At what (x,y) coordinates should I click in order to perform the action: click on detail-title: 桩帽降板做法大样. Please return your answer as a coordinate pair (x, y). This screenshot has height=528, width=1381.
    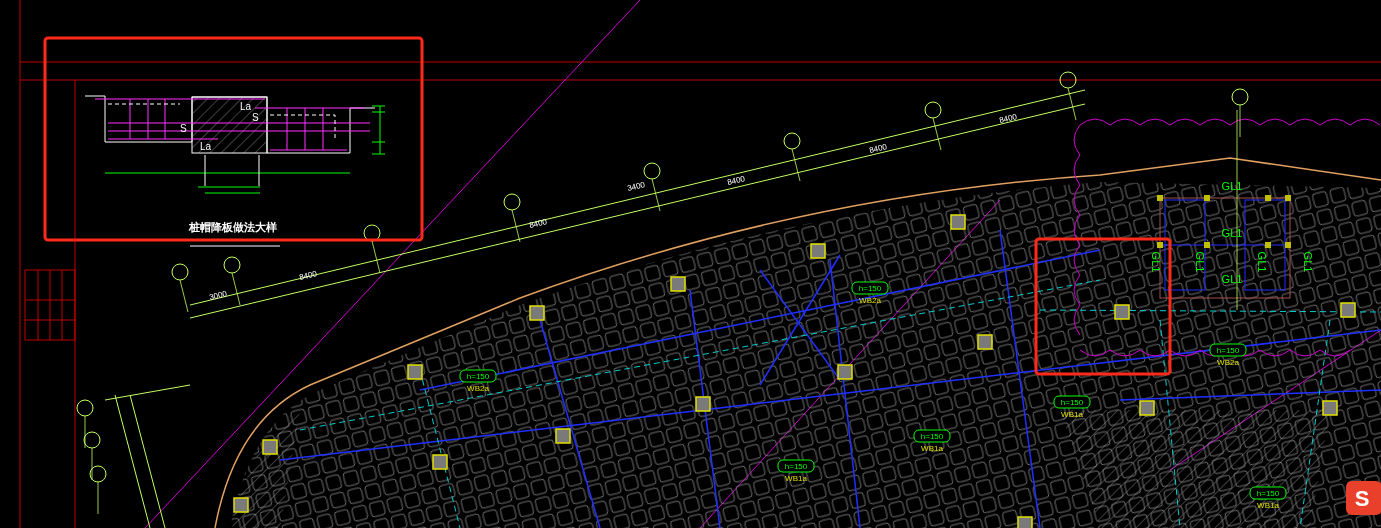
    Looking at the image, I should click on (233, 227).